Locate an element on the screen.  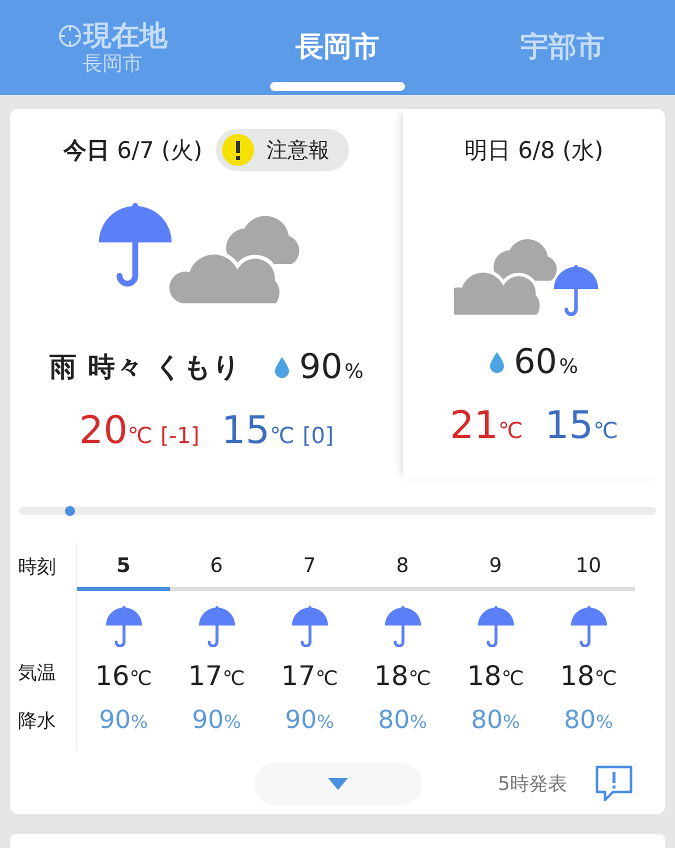
high-temperature: 21℃ is located at coordinates (486, 425).